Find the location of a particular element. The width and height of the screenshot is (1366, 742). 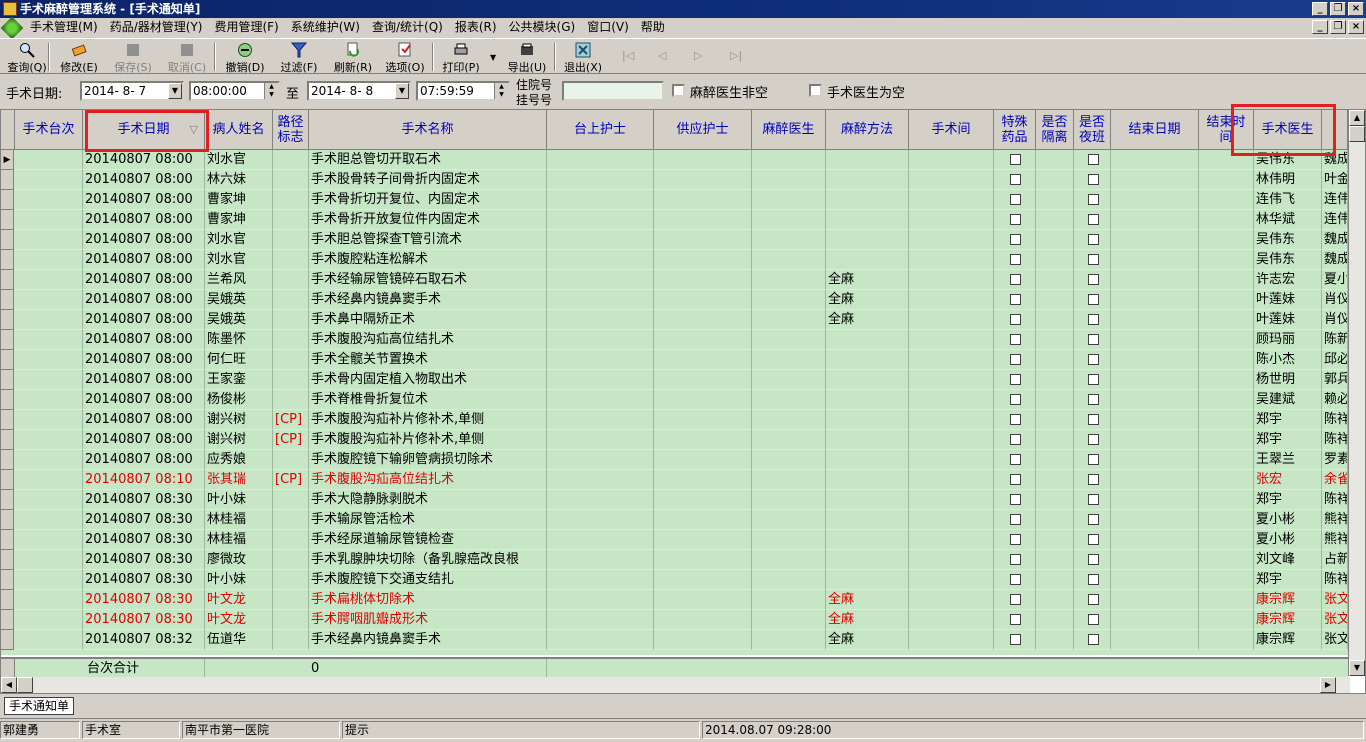

menu-item-4: 查询/统计(Q) is located at coordinates (407, 27).